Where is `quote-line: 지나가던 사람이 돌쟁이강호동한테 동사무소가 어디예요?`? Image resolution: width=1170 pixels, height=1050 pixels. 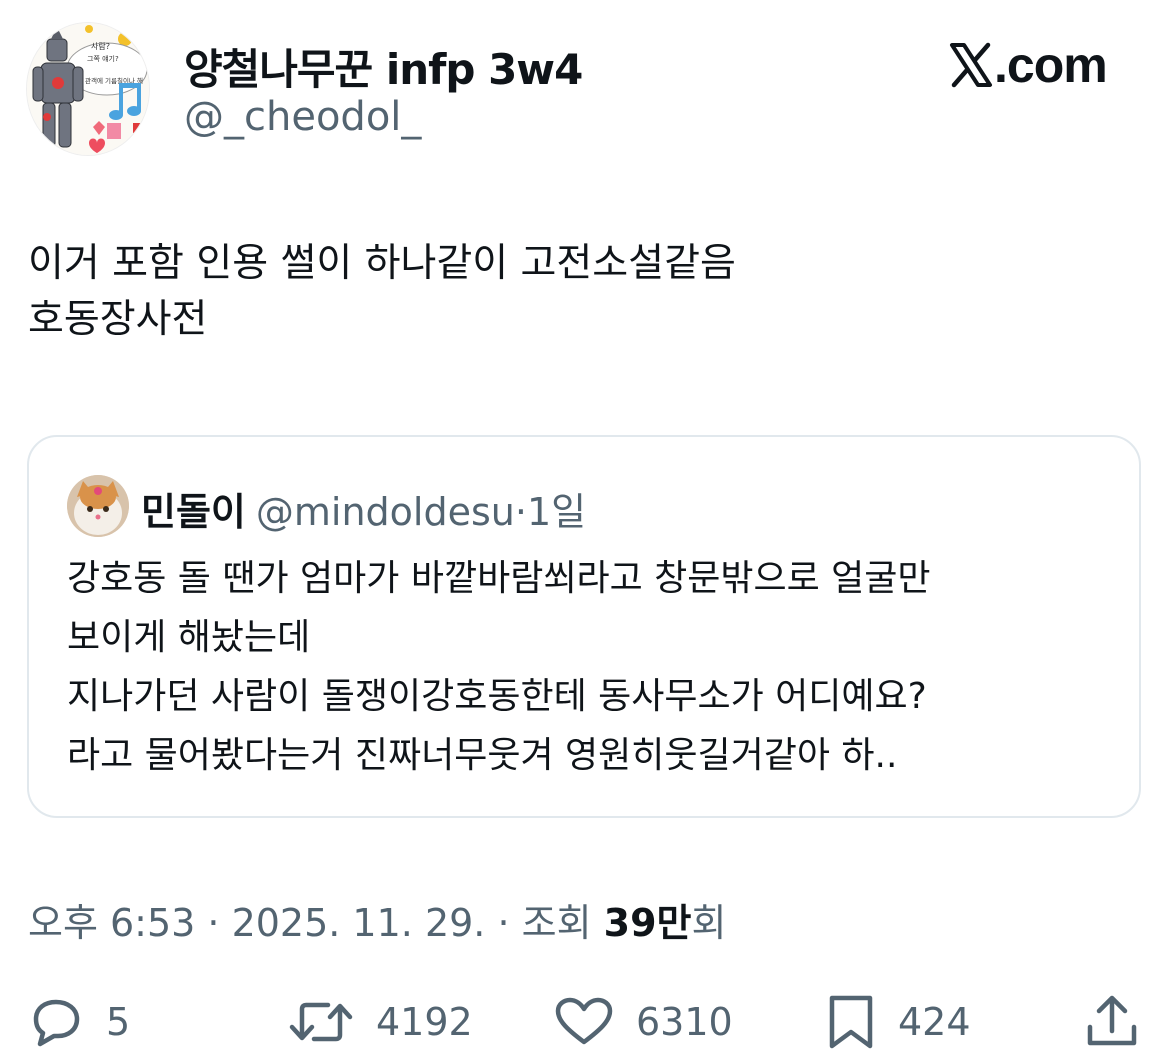
quote-line: 지나가던 사람이 돌쟁이강호동한테 동사무소가 어디예요? is located at coordinates (497, 696).